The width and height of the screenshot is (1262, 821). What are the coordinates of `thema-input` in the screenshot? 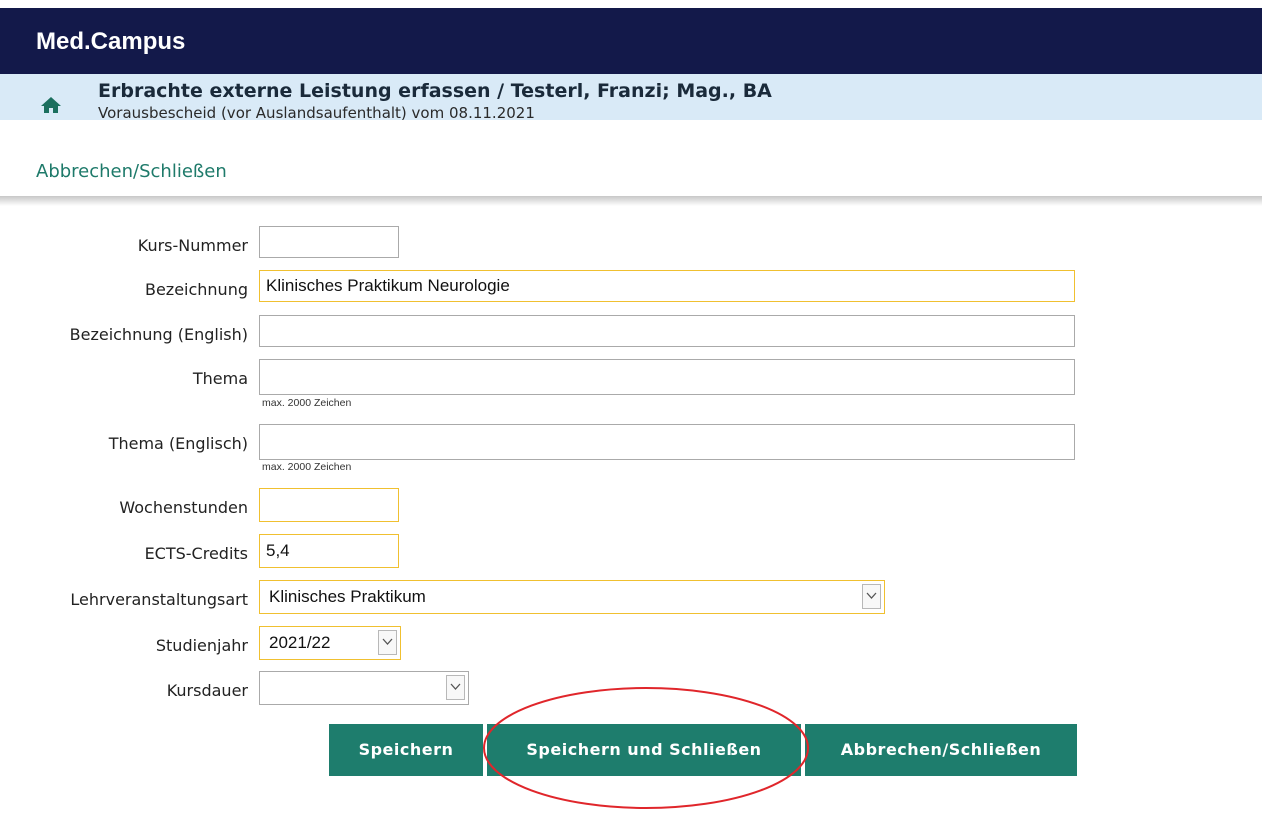 It's located at (667, 377).